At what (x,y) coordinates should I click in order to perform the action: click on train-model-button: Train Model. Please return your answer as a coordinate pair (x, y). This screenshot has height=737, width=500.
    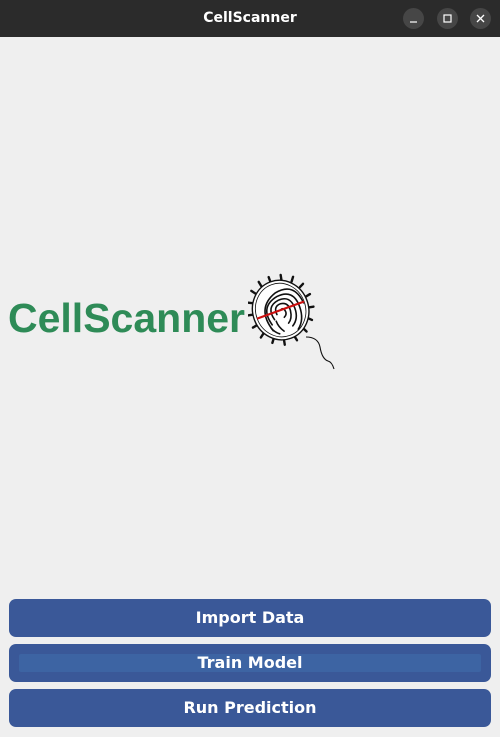
    Looking at the image, I should click on (250, 663).